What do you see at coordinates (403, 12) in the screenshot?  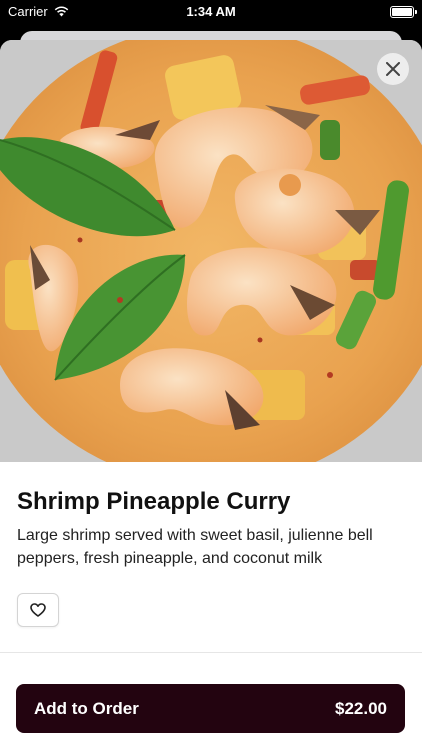 I see `battery-icon` at bounding box center [403, 12].